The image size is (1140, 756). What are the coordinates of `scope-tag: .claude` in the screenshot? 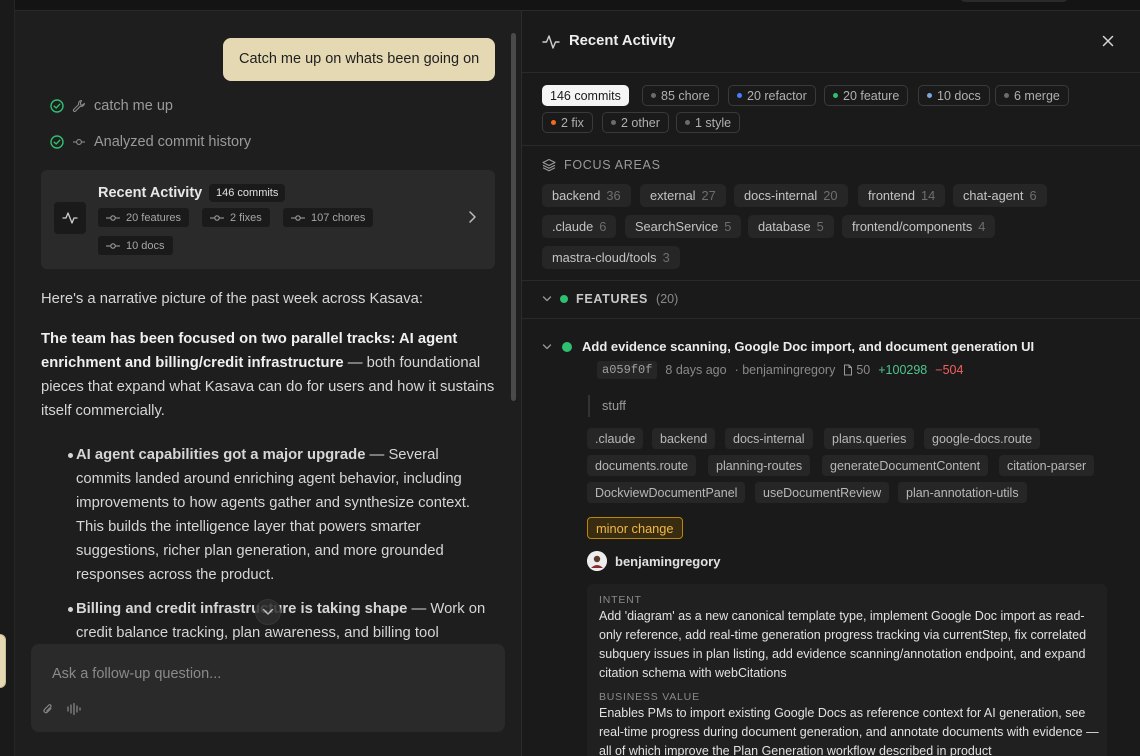 It's located at (615, 438).